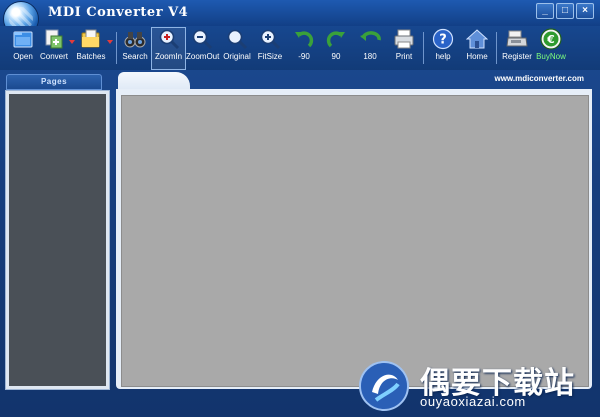 The width and height of the screenshot is (600, 417). Describe the element at coordinates (270, 39) in the screenshot. I see `fit-size-icon` at that location.